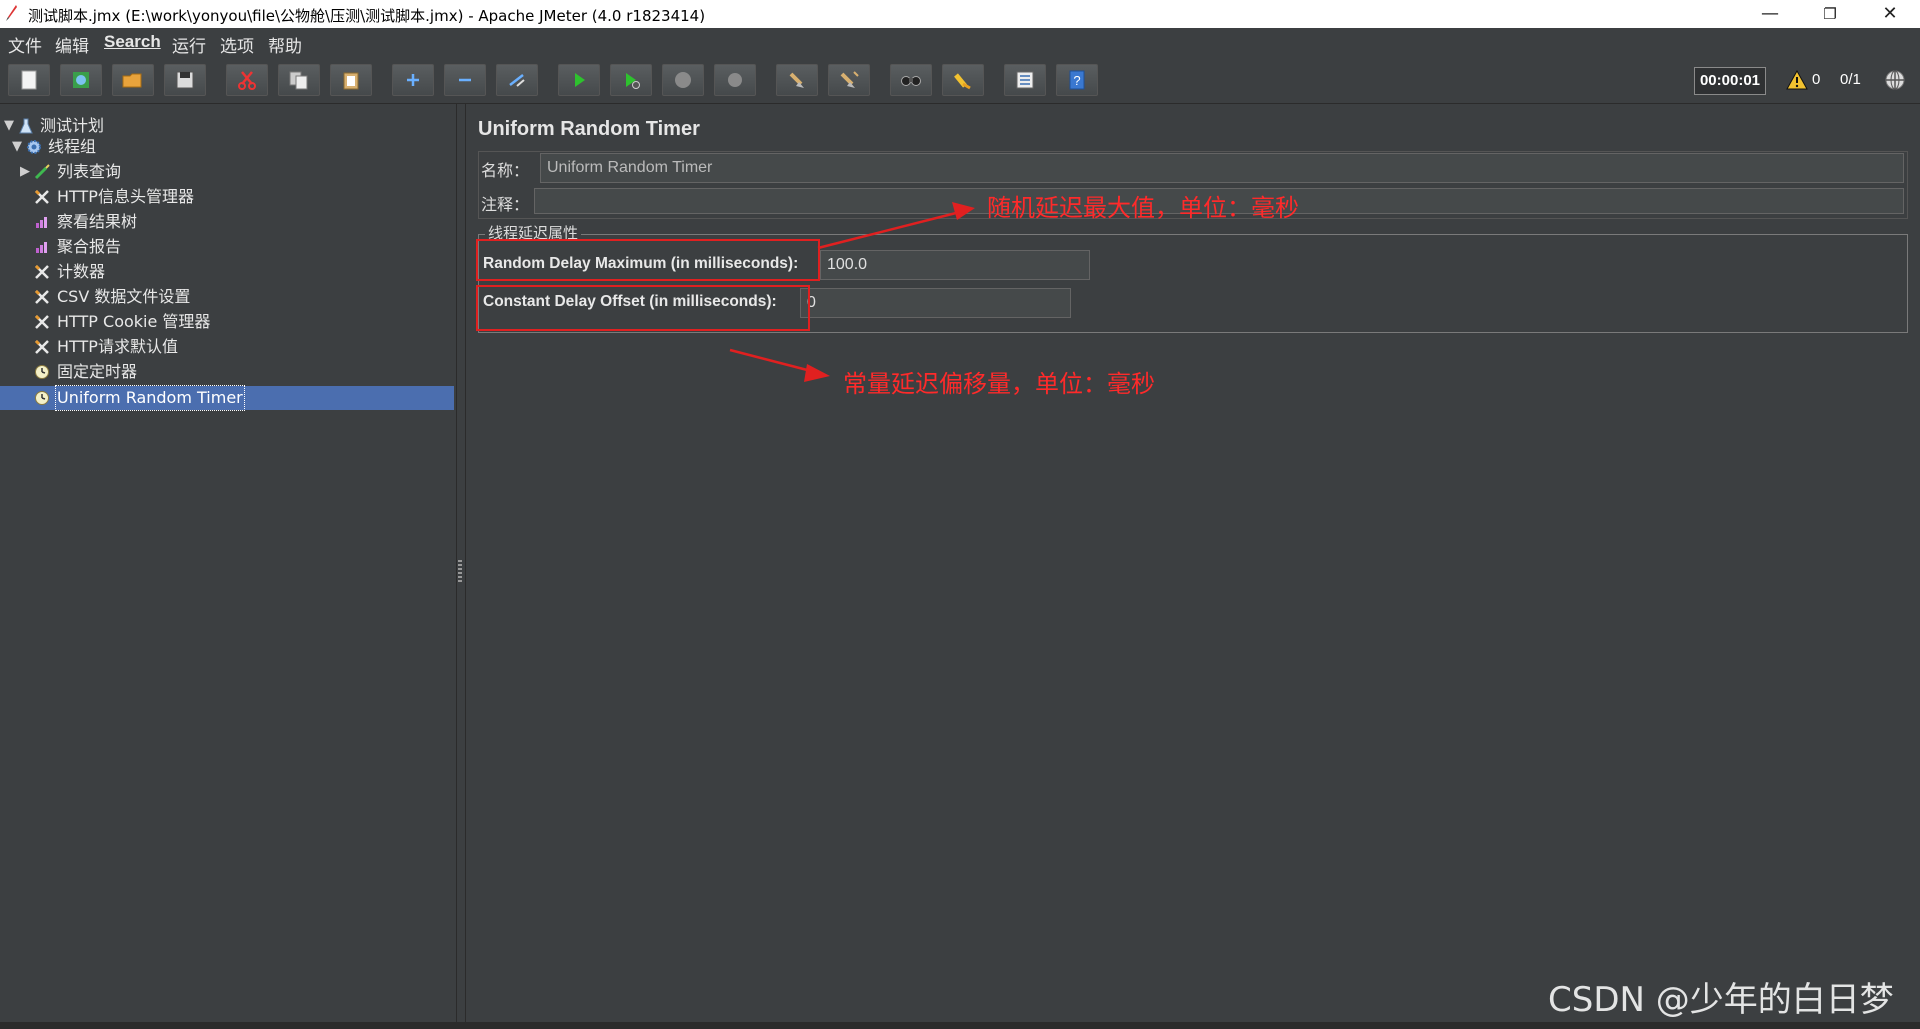 Image resolution: width=1920 pixels, height=1029 pixels. I want to click on start-button, so click(579, 80).